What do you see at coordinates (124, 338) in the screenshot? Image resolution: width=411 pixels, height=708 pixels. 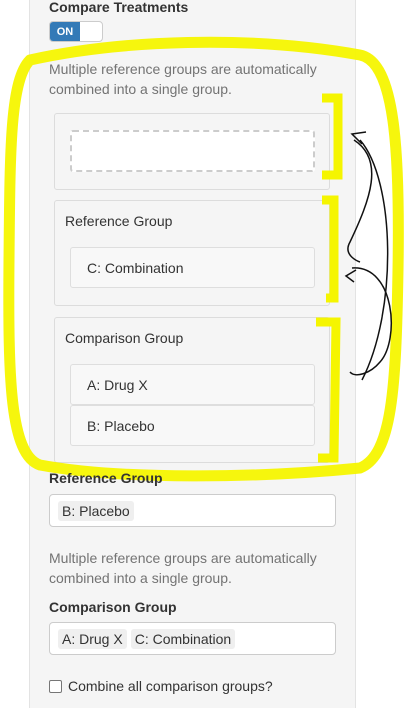 I see `comparison-group-heading: Comparison Group` at bounding box center [124, 338].